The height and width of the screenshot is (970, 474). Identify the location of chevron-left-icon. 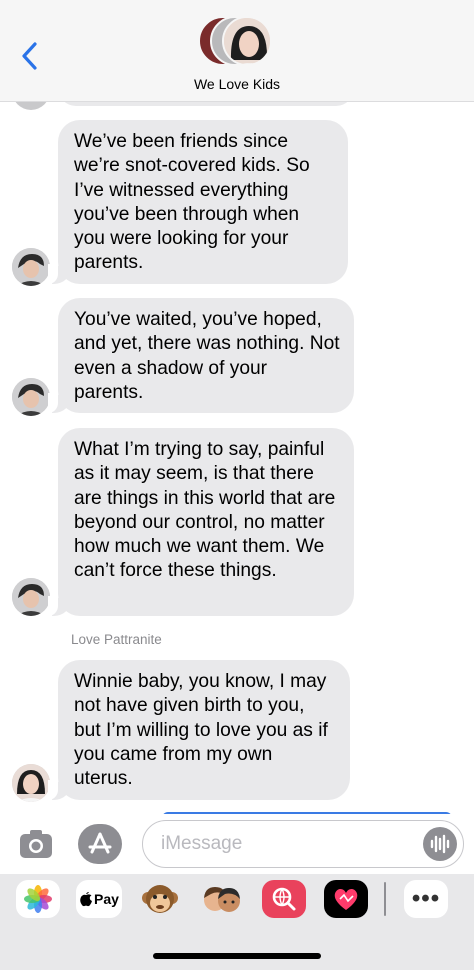
(29, 56).